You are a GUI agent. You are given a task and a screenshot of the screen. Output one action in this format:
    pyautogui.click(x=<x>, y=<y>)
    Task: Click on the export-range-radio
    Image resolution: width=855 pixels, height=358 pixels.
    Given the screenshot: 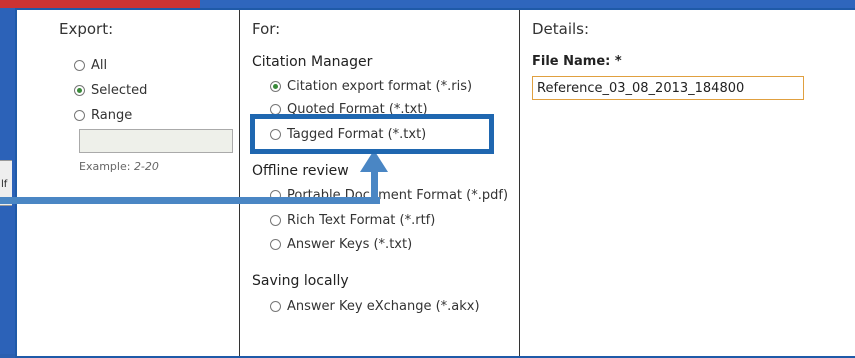 What is the action you would take?
    pyautogui.click(x=79, y=115)
    